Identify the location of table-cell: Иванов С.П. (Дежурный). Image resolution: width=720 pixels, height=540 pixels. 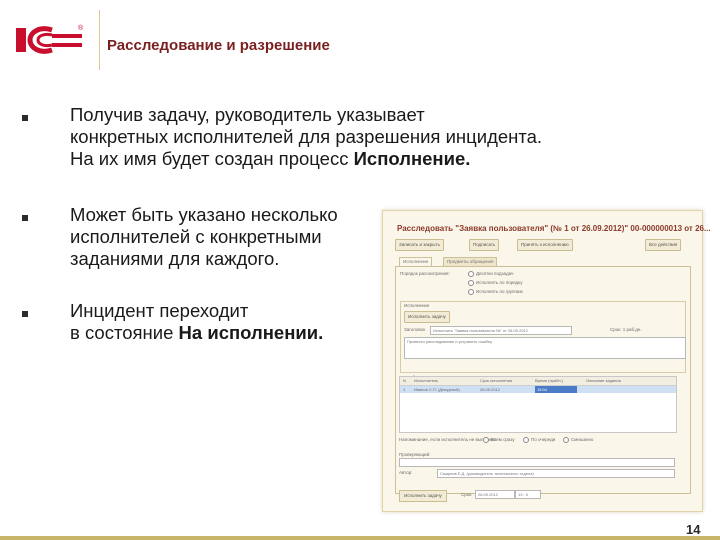
(437, 389).